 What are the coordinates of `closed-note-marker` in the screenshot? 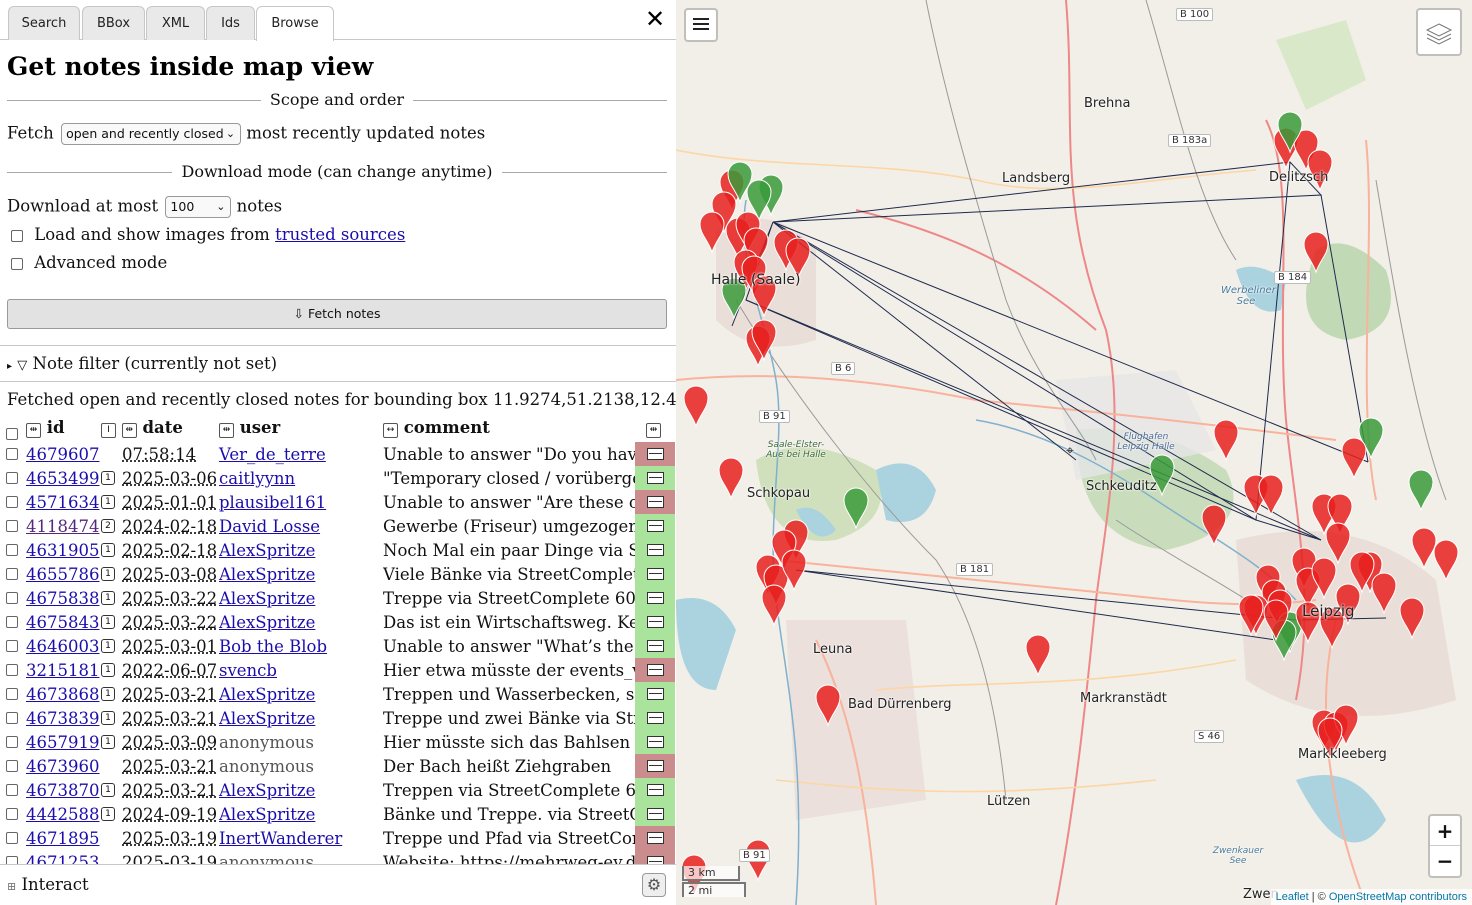 It's located at (1421, 490).